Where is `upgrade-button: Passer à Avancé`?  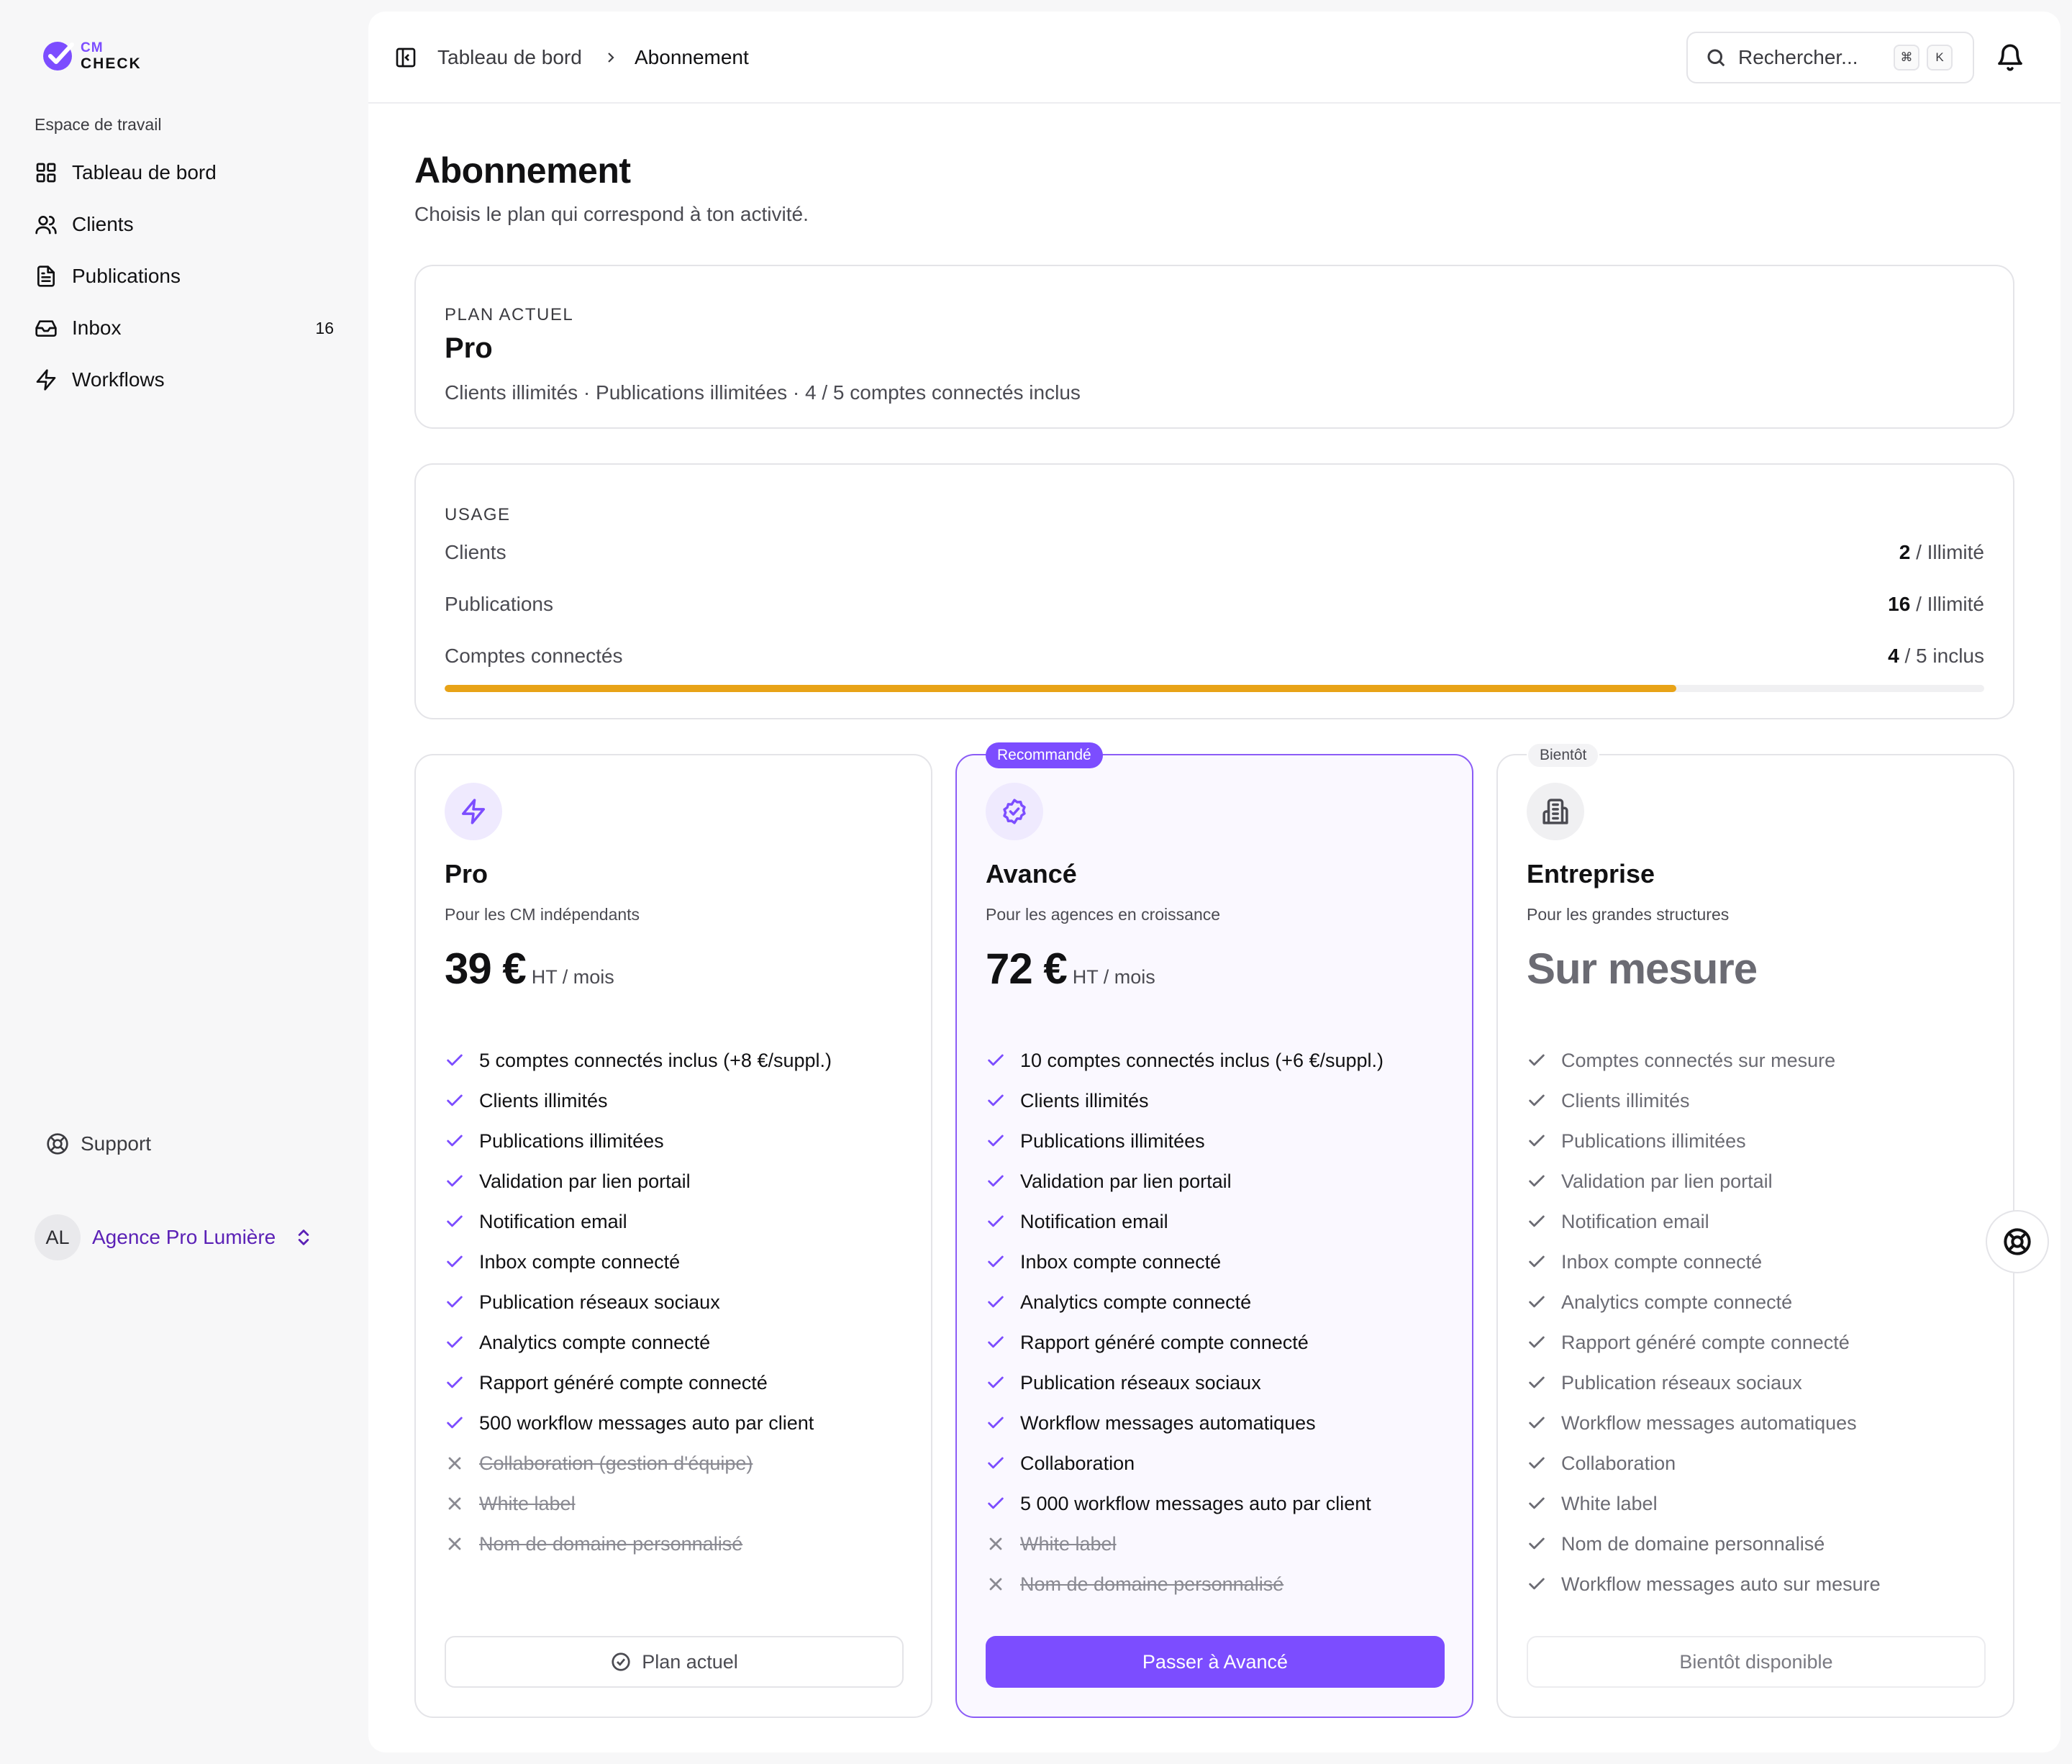
upgrade-button: Passer à Avancé is located at coordinates (1215, 1662).